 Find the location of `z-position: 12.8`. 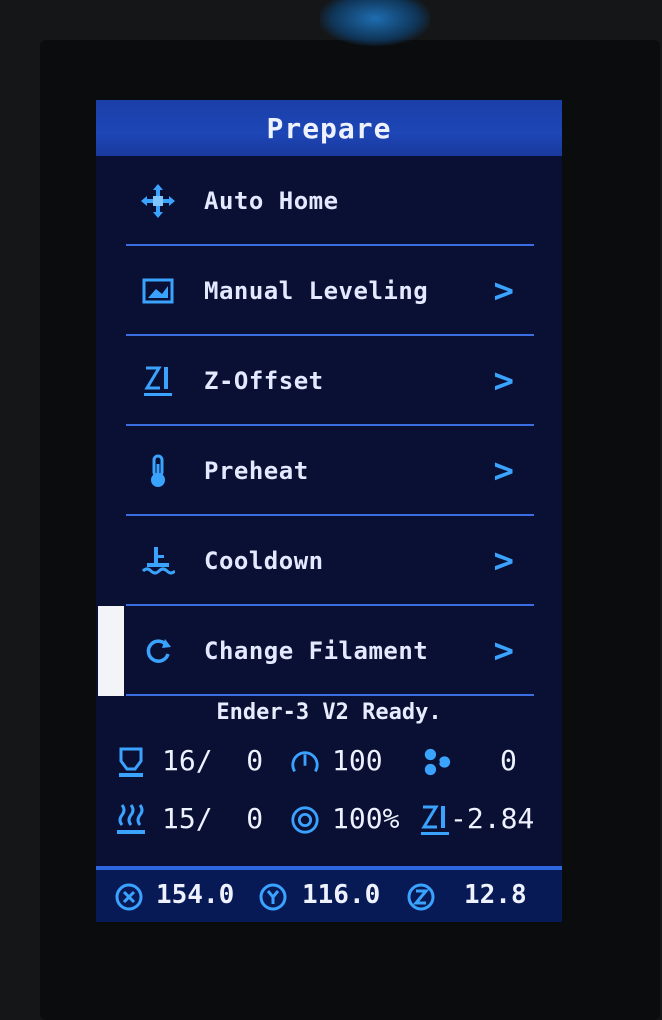

z-position: 12.8 is located at coordinates (495, 895).